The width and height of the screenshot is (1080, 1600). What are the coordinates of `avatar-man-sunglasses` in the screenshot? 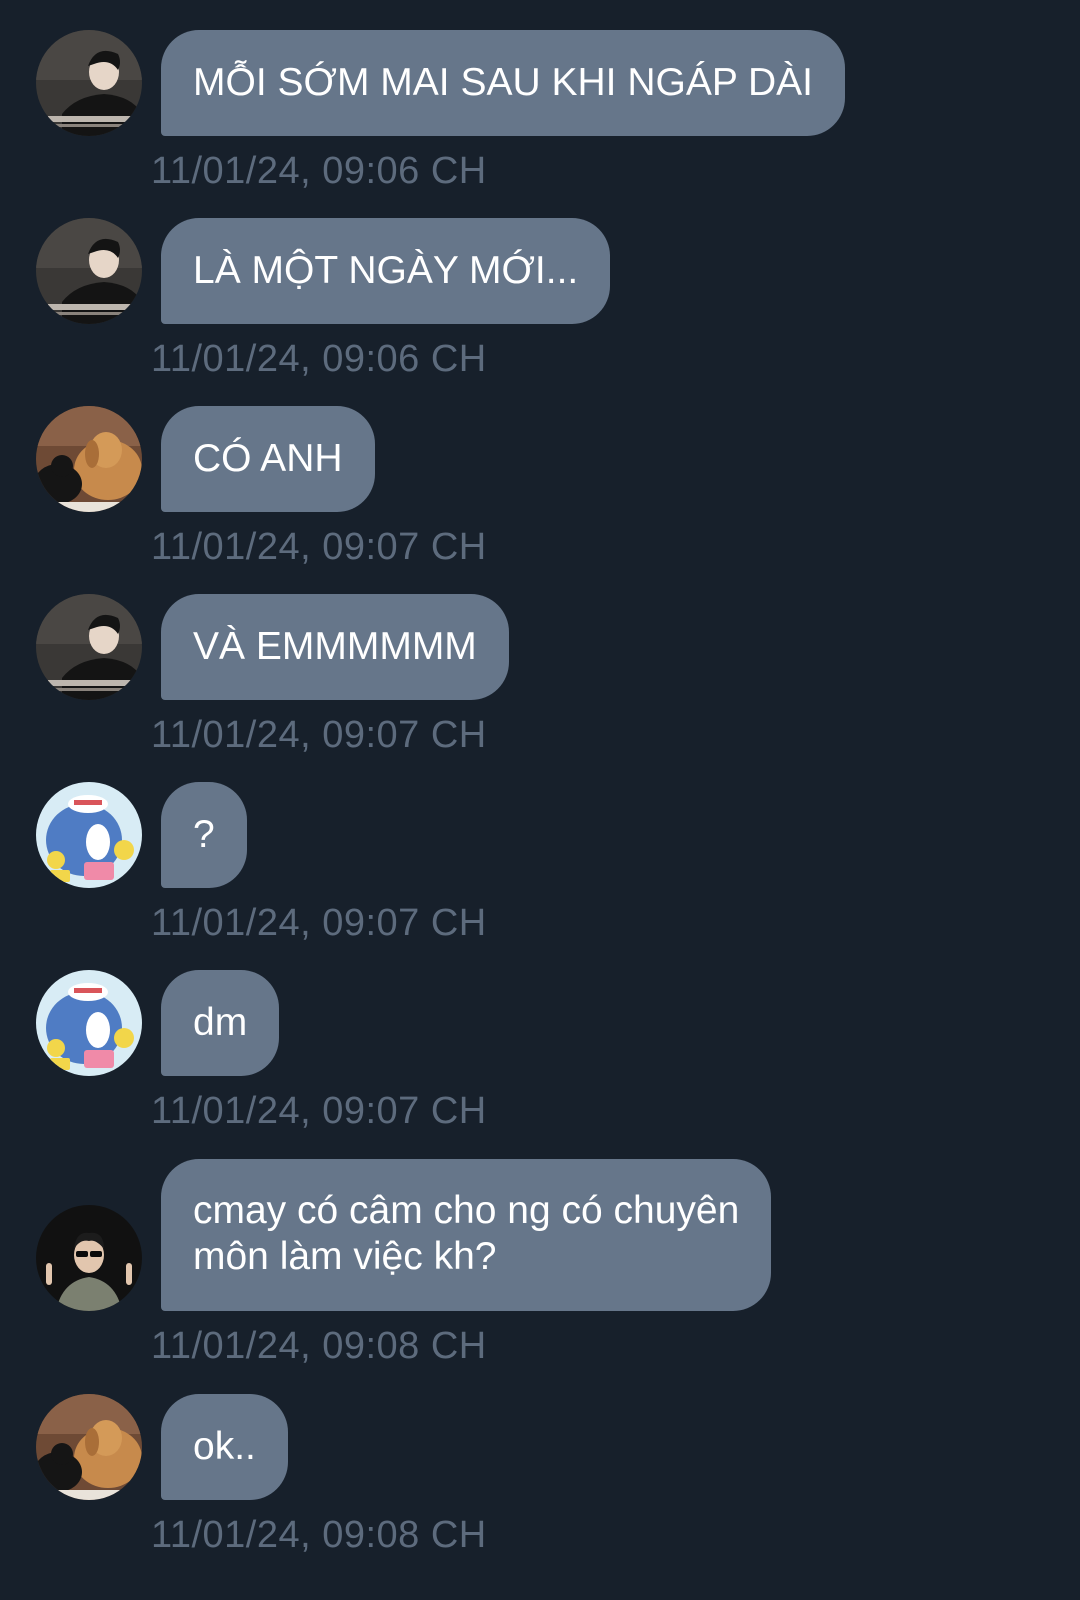 It's located at (89, 1258).